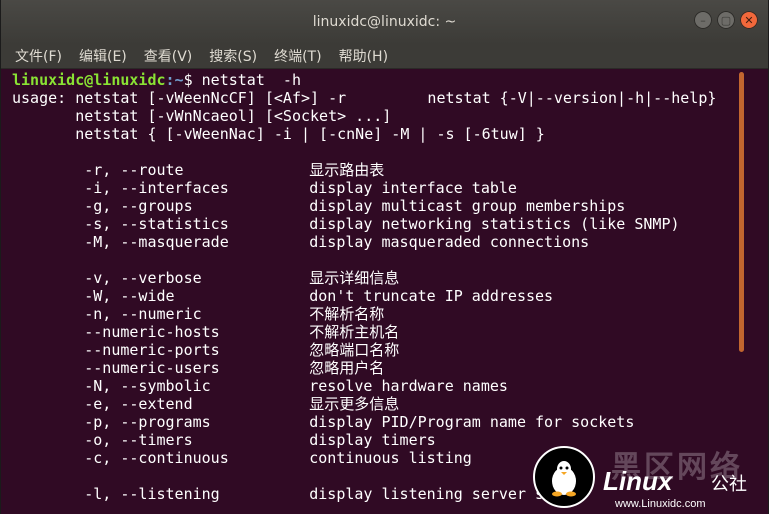  What do you see at coordinates (156, 242) in the screenshot?
I see `option-flag: -M, --masquerade` at bounding box center [156, 242].